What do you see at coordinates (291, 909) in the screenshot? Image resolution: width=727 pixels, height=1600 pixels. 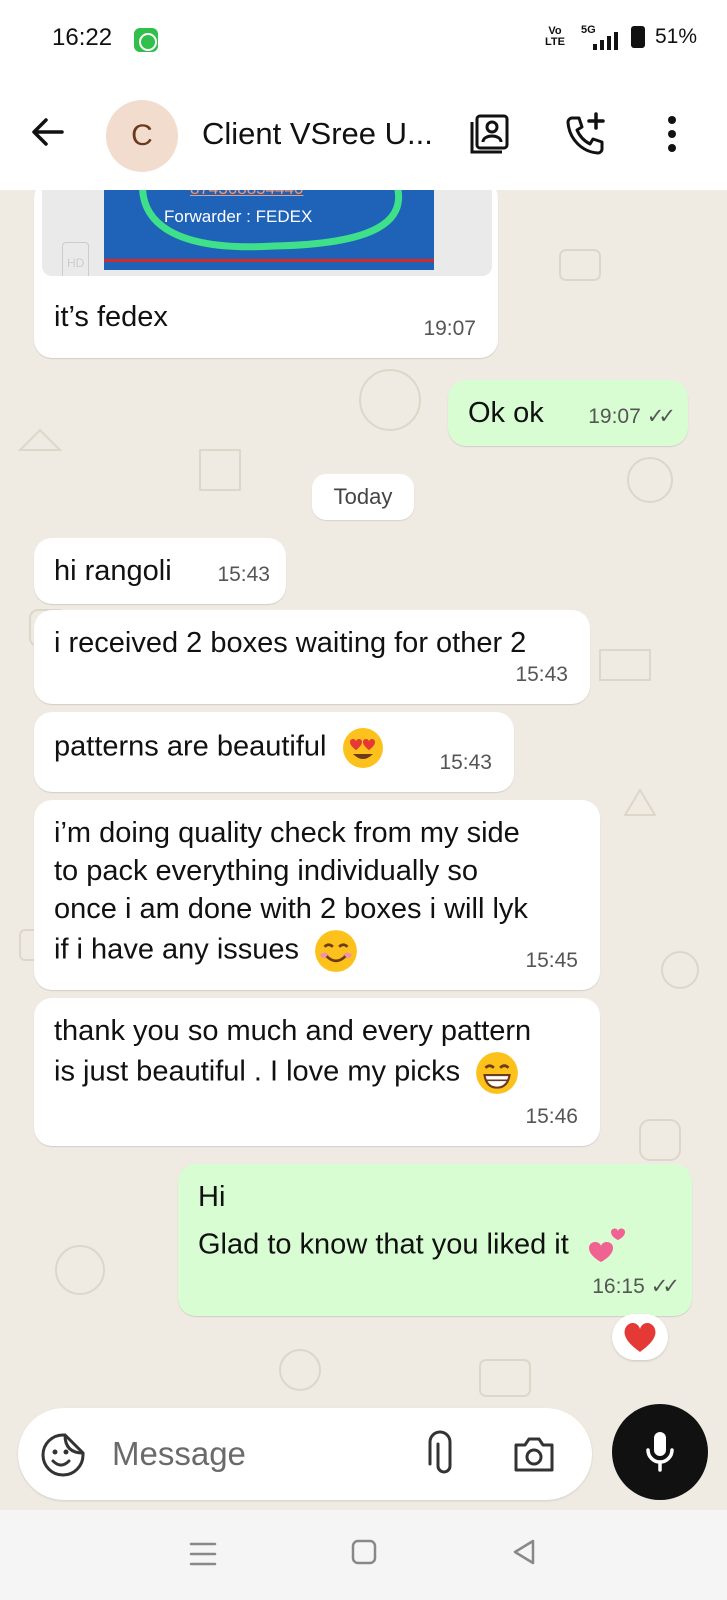 I see `message-line: once i am done with 2 boxes i will lyk` at bounding box center [291, 909].